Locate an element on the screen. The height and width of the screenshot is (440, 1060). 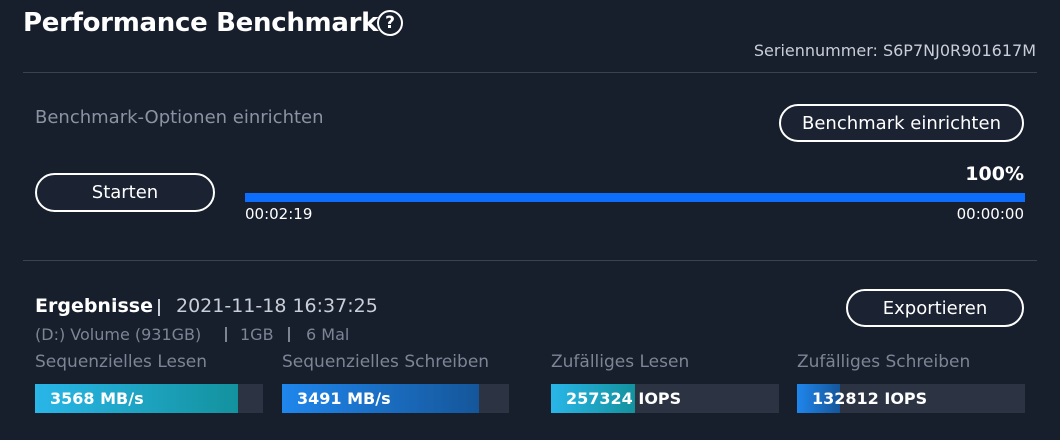
metric-value-rand-write: 132812 IOPS is located at coordinates (870, 398).